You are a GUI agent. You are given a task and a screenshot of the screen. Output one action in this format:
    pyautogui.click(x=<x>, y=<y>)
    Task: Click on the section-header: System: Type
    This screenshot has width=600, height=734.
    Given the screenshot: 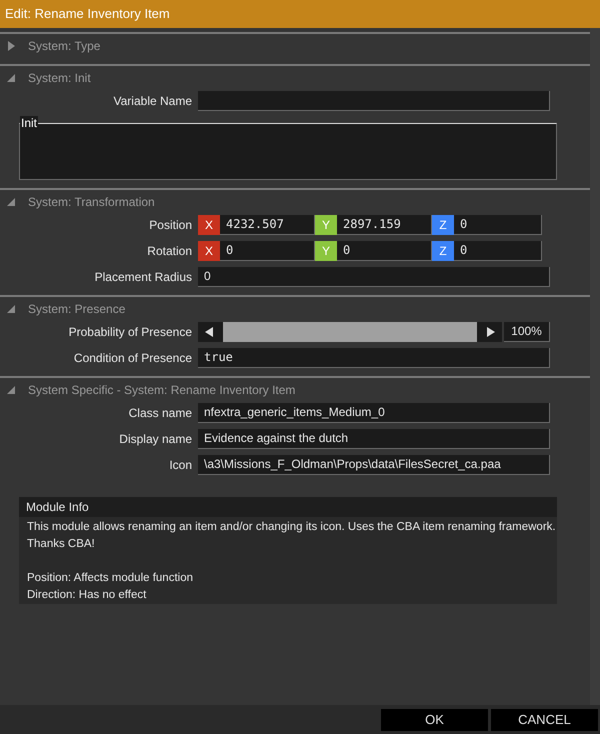 What is the action you would take?
    pyautogui.click(x=64, y=46)
    